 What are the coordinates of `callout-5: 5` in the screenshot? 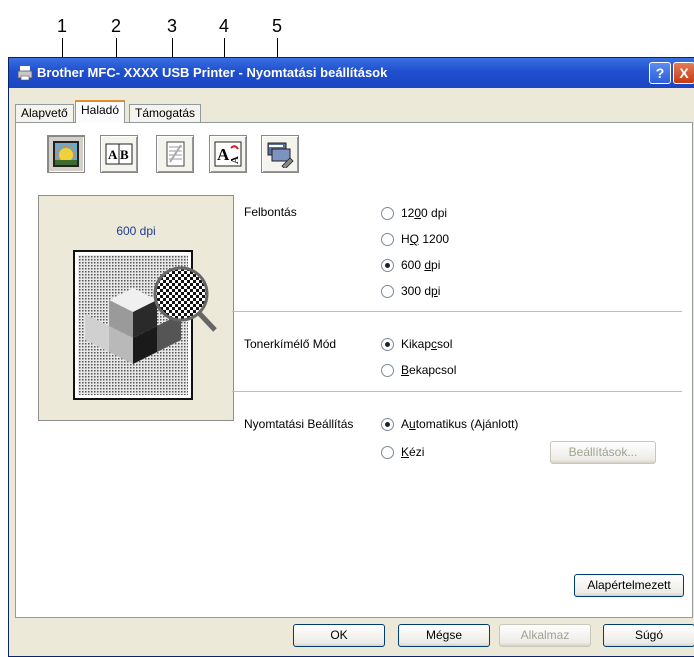 It's located at (277, 26).